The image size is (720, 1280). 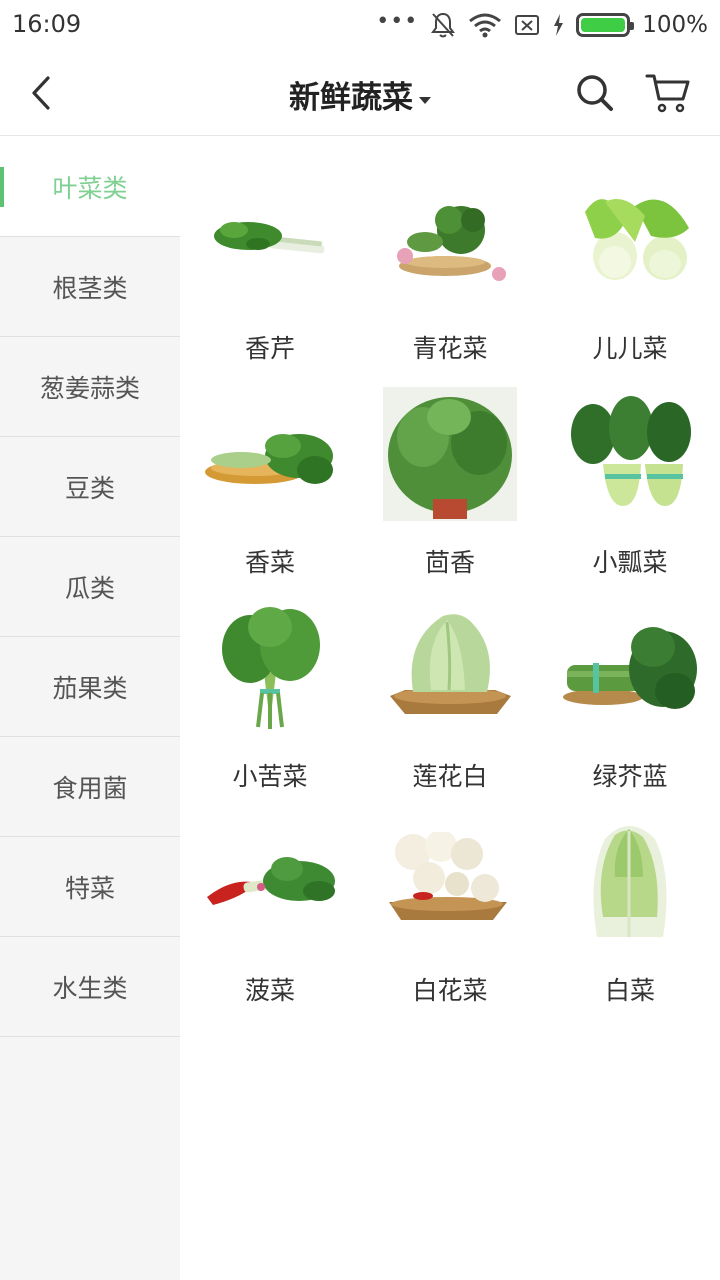 I want to click on no-sim-icon, so click(x=527, y=25).